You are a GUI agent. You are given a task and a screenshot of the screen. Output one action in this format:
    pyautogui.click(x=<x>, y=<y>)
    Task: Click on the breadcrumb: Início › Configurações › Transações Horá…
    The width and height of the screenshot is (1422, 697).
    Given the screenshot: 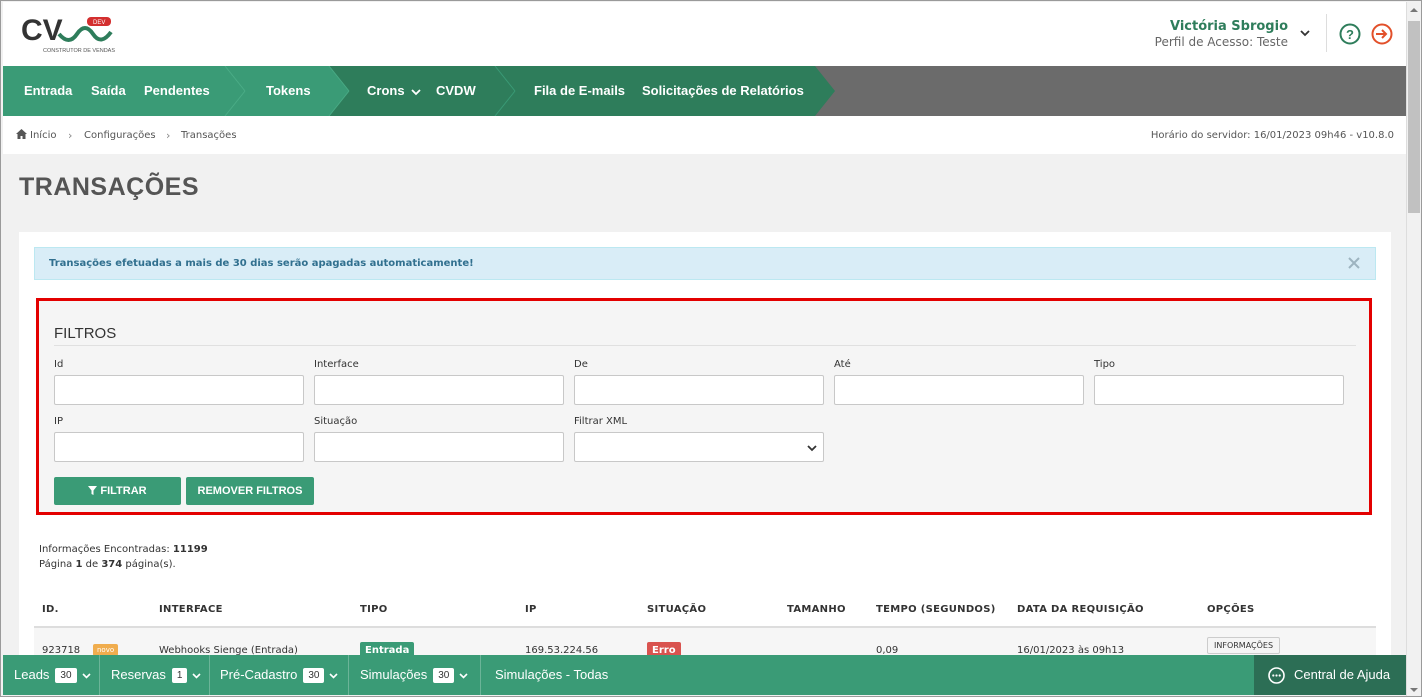 What is the action you would take?
    pyautogui.click(x=704, y=135)
    